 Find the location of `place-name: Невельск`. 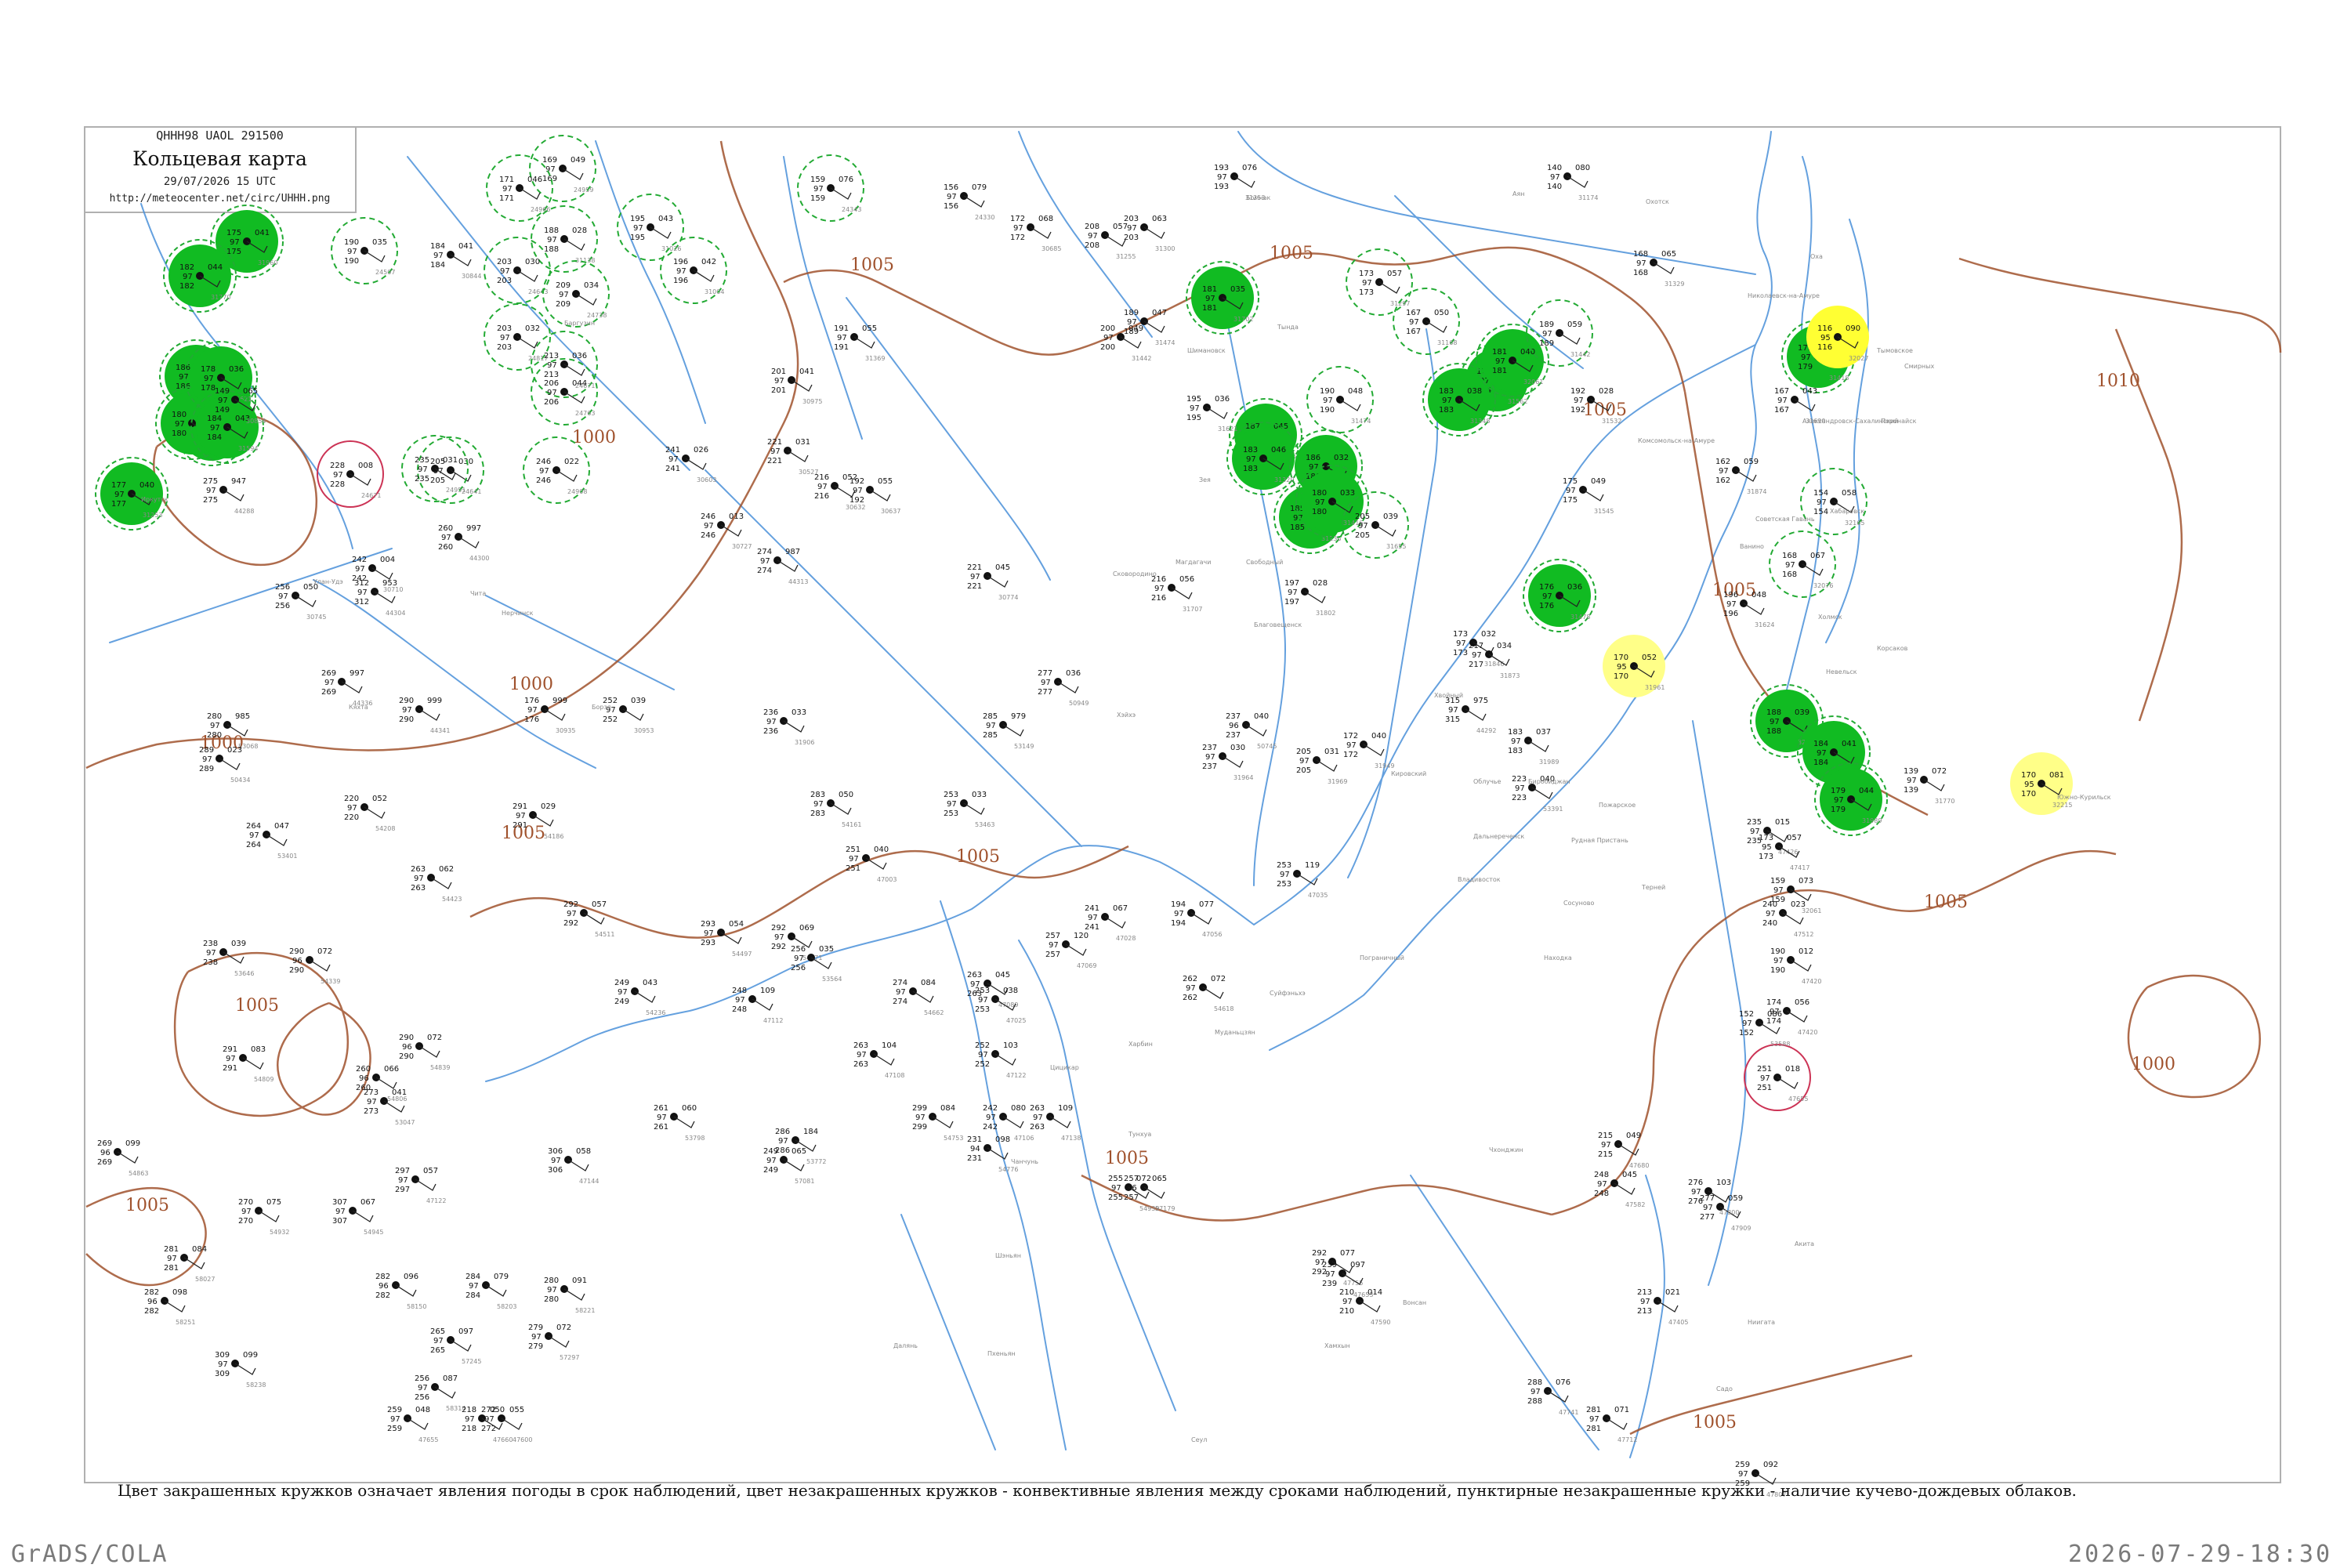

place-name: Невельск is located at coordinates (1841, 671).